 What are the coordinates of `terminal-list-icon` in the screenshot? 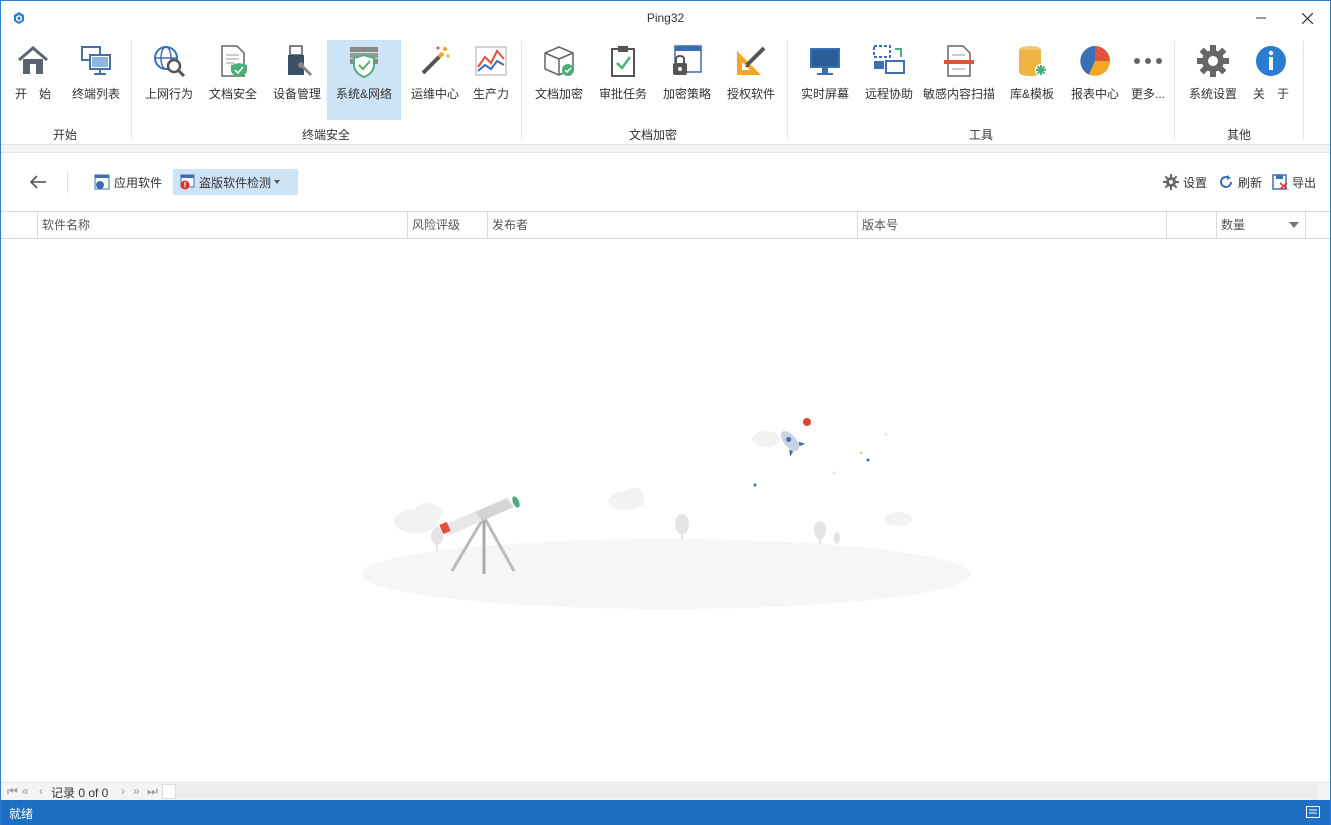 It's located at (96, 60).